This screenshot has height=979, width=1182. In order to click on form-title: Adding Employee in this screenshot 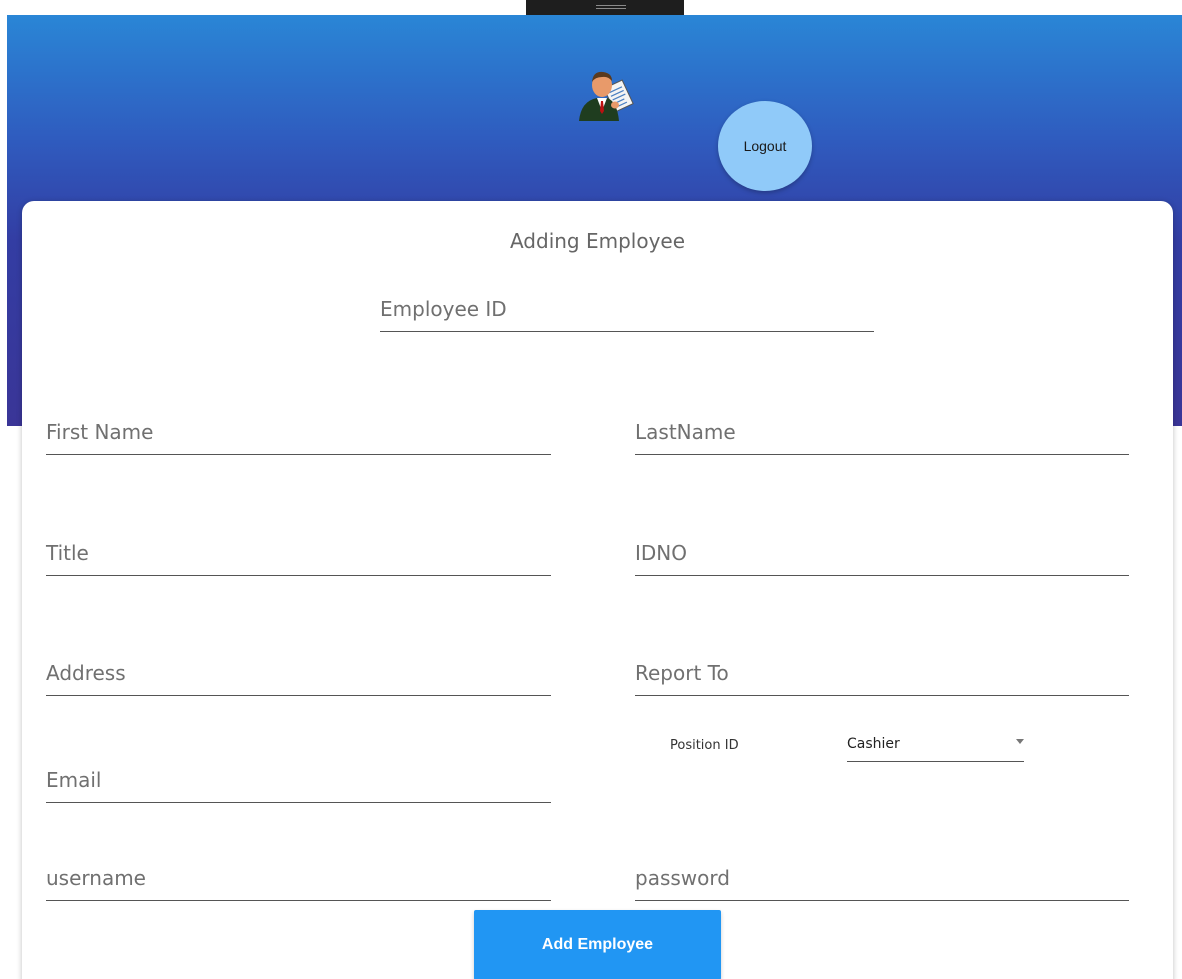, I will do `click(597, 241)`.